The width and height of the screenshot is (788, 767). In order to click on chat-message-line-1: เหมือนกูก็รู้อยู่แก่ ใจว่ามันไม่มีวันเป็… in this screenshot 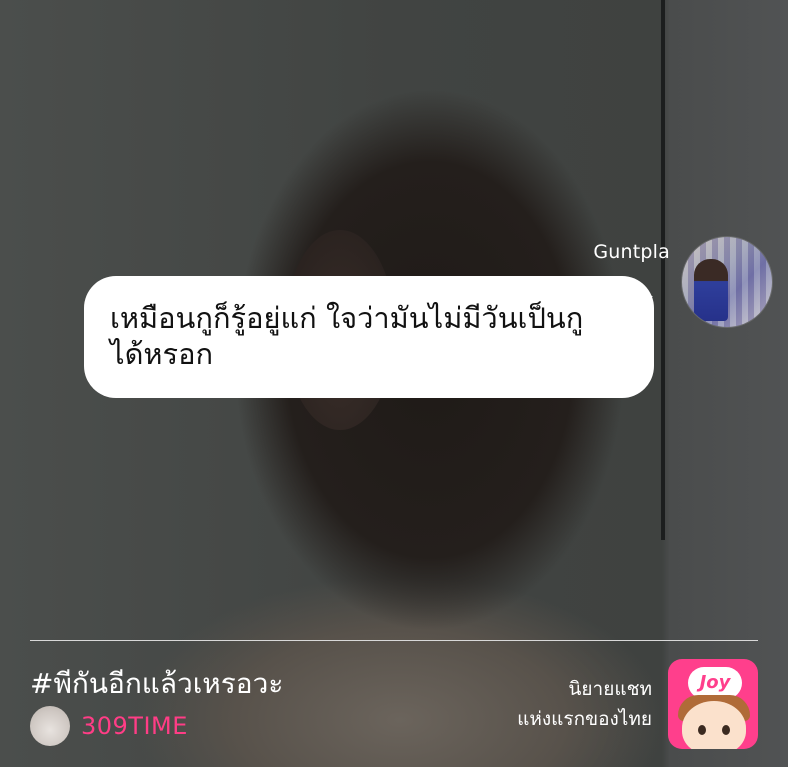, I will do `click(347, 318)`.